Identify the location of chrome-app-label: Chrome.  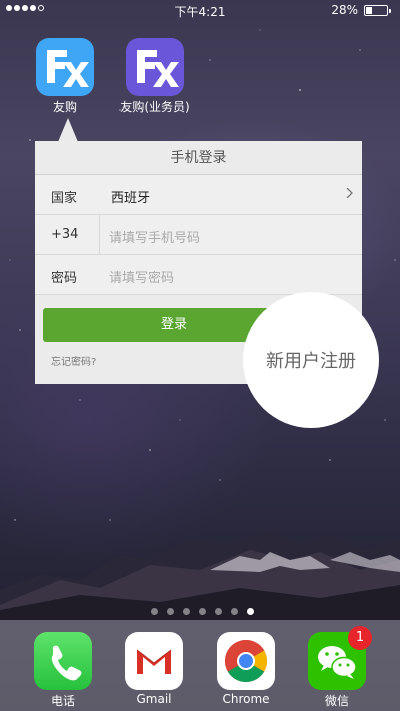
(246, 699).